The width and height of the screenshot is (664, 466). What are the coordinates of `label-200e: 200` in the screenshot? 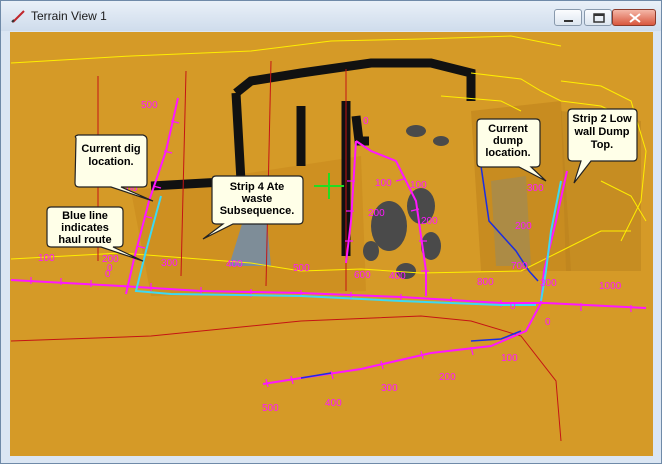 It's located at (447, 377).